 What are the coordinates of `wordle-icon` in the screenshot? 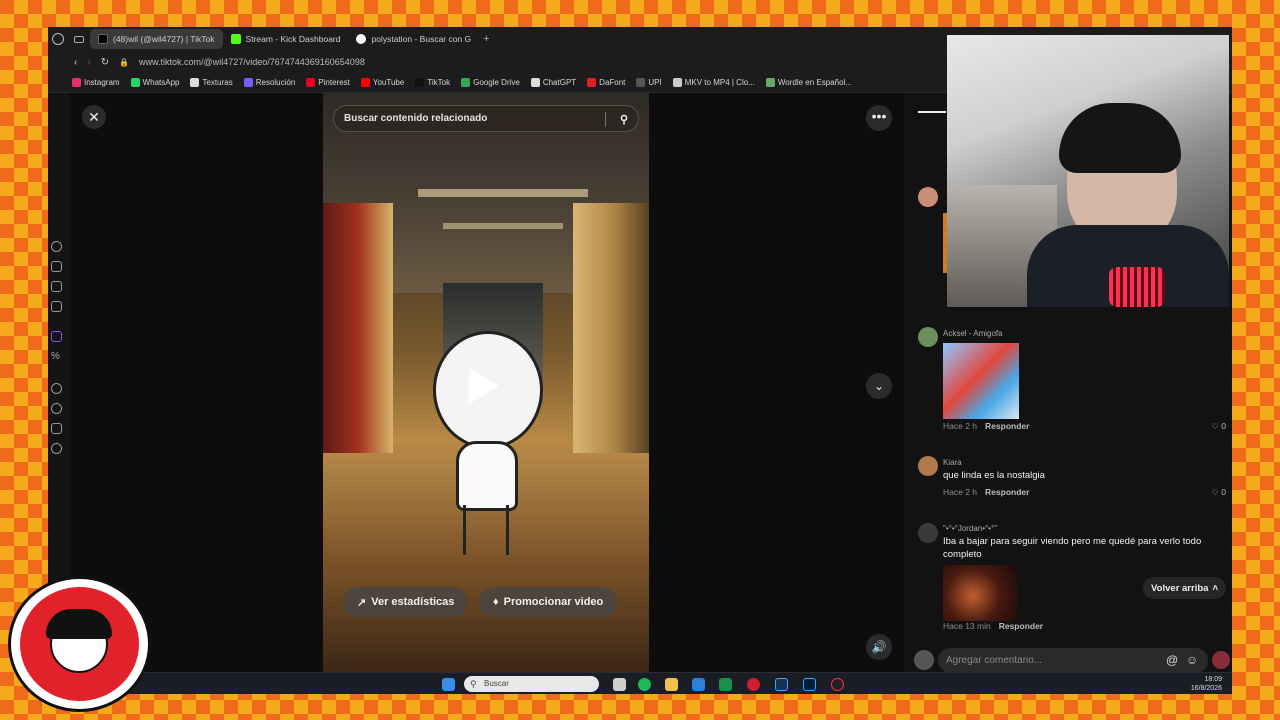 It's located at (770, 82).